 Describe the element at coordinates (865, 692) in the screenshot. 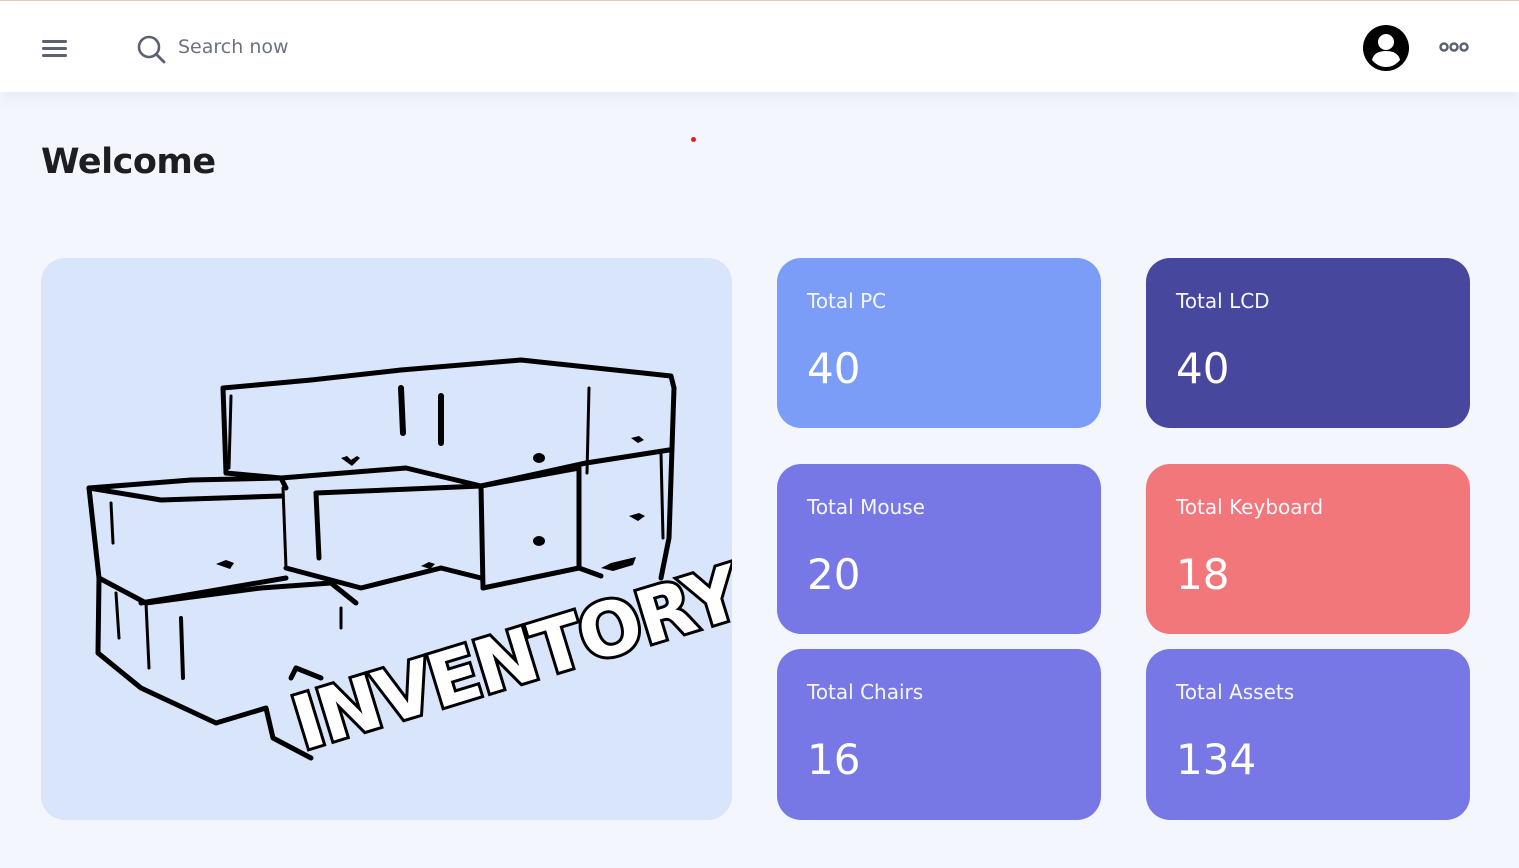

I see `stat-card-label: Total Chairs` at that location.